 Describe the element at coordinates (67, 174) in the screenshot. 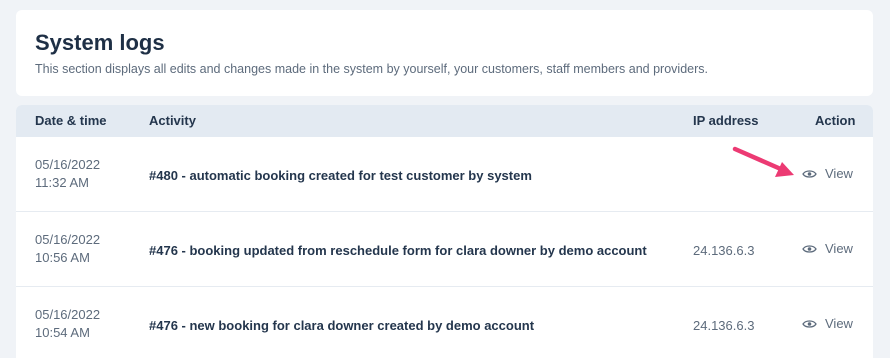

I see `row-datetime: 05/16/2022 11:32 AM` at that location.